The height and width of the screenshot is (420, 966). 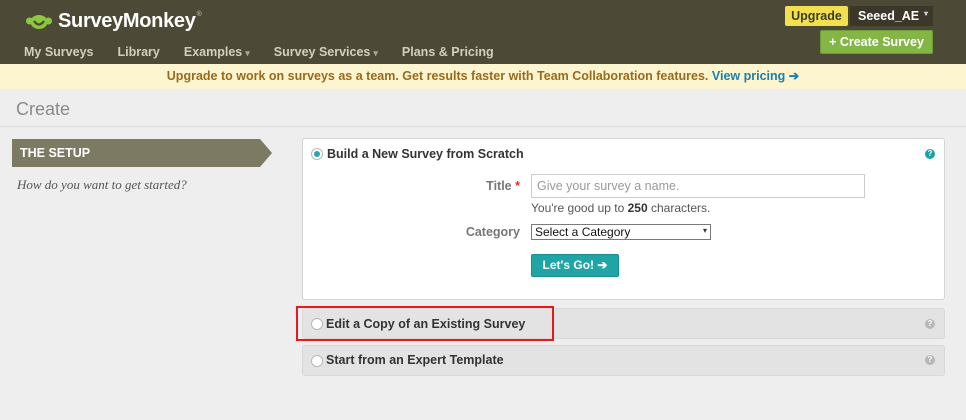 What do you see at coordinates (583, 232) in the screenshot?
I see `category-selected-value: Select a Category` at bounding box center [583, 232].